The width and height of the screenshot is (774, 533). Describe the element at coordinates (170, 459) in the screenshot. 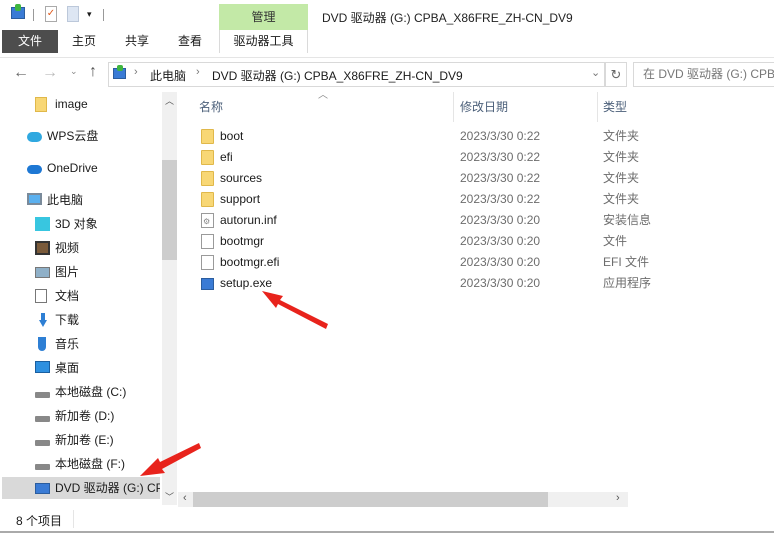

I see `red-arrow-dvd-drive` at that location.